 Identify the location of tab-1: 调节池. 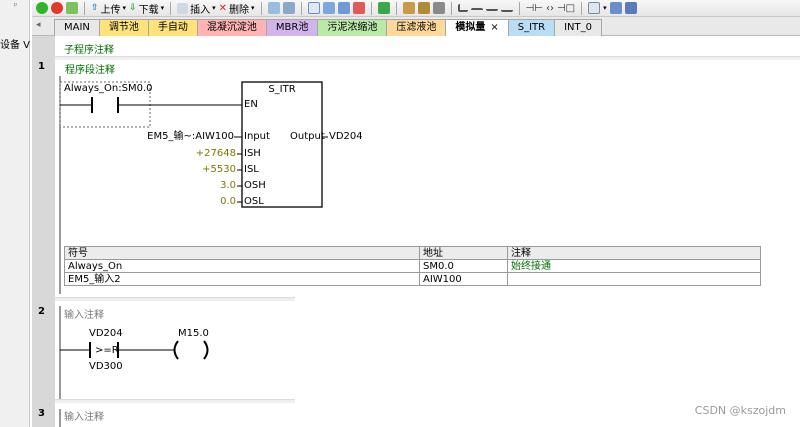
(123, 27).